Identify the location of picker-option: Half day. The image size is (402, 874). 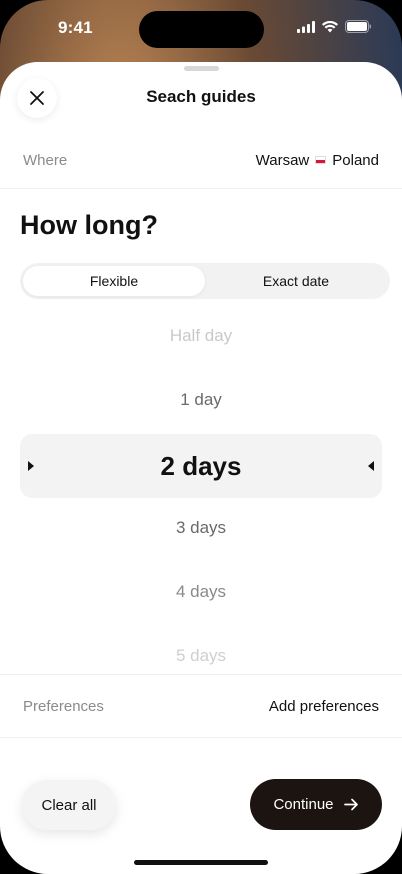
(201, 336).